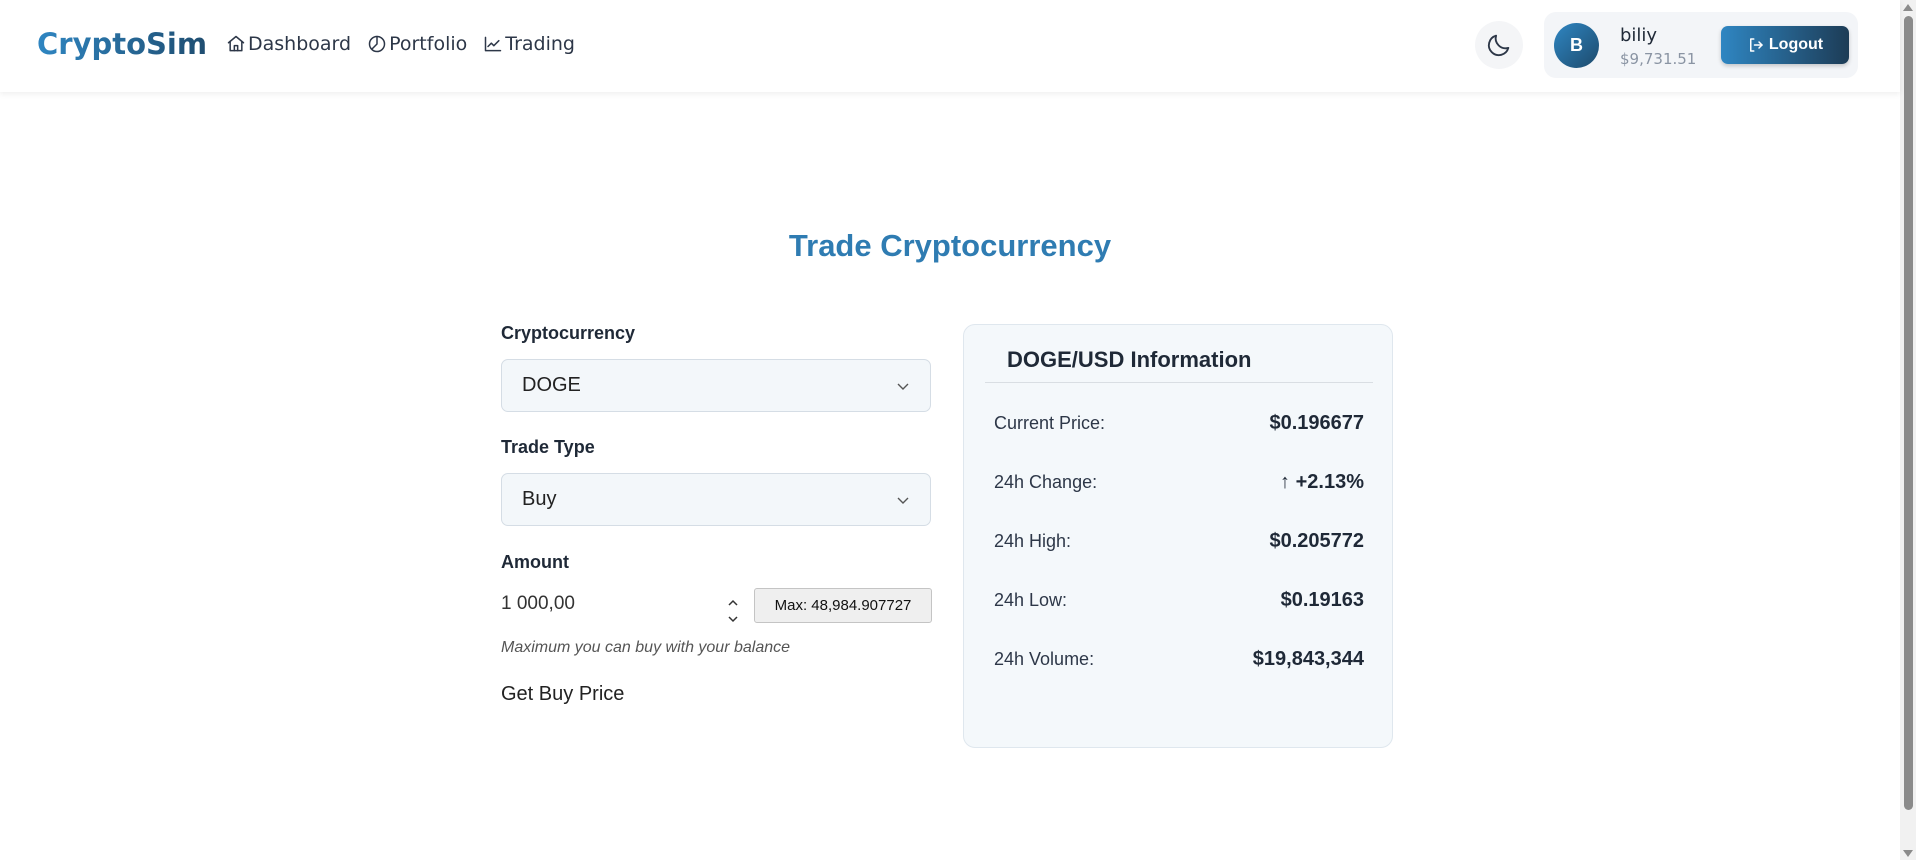 Image resolution: width=1916 pixels, height=860 pixels. What do you see at coordinates (646, 647) in the screenshot?
I see `amount-hint: Maximum you can buy with your balance` at bounding box center [646, 647].